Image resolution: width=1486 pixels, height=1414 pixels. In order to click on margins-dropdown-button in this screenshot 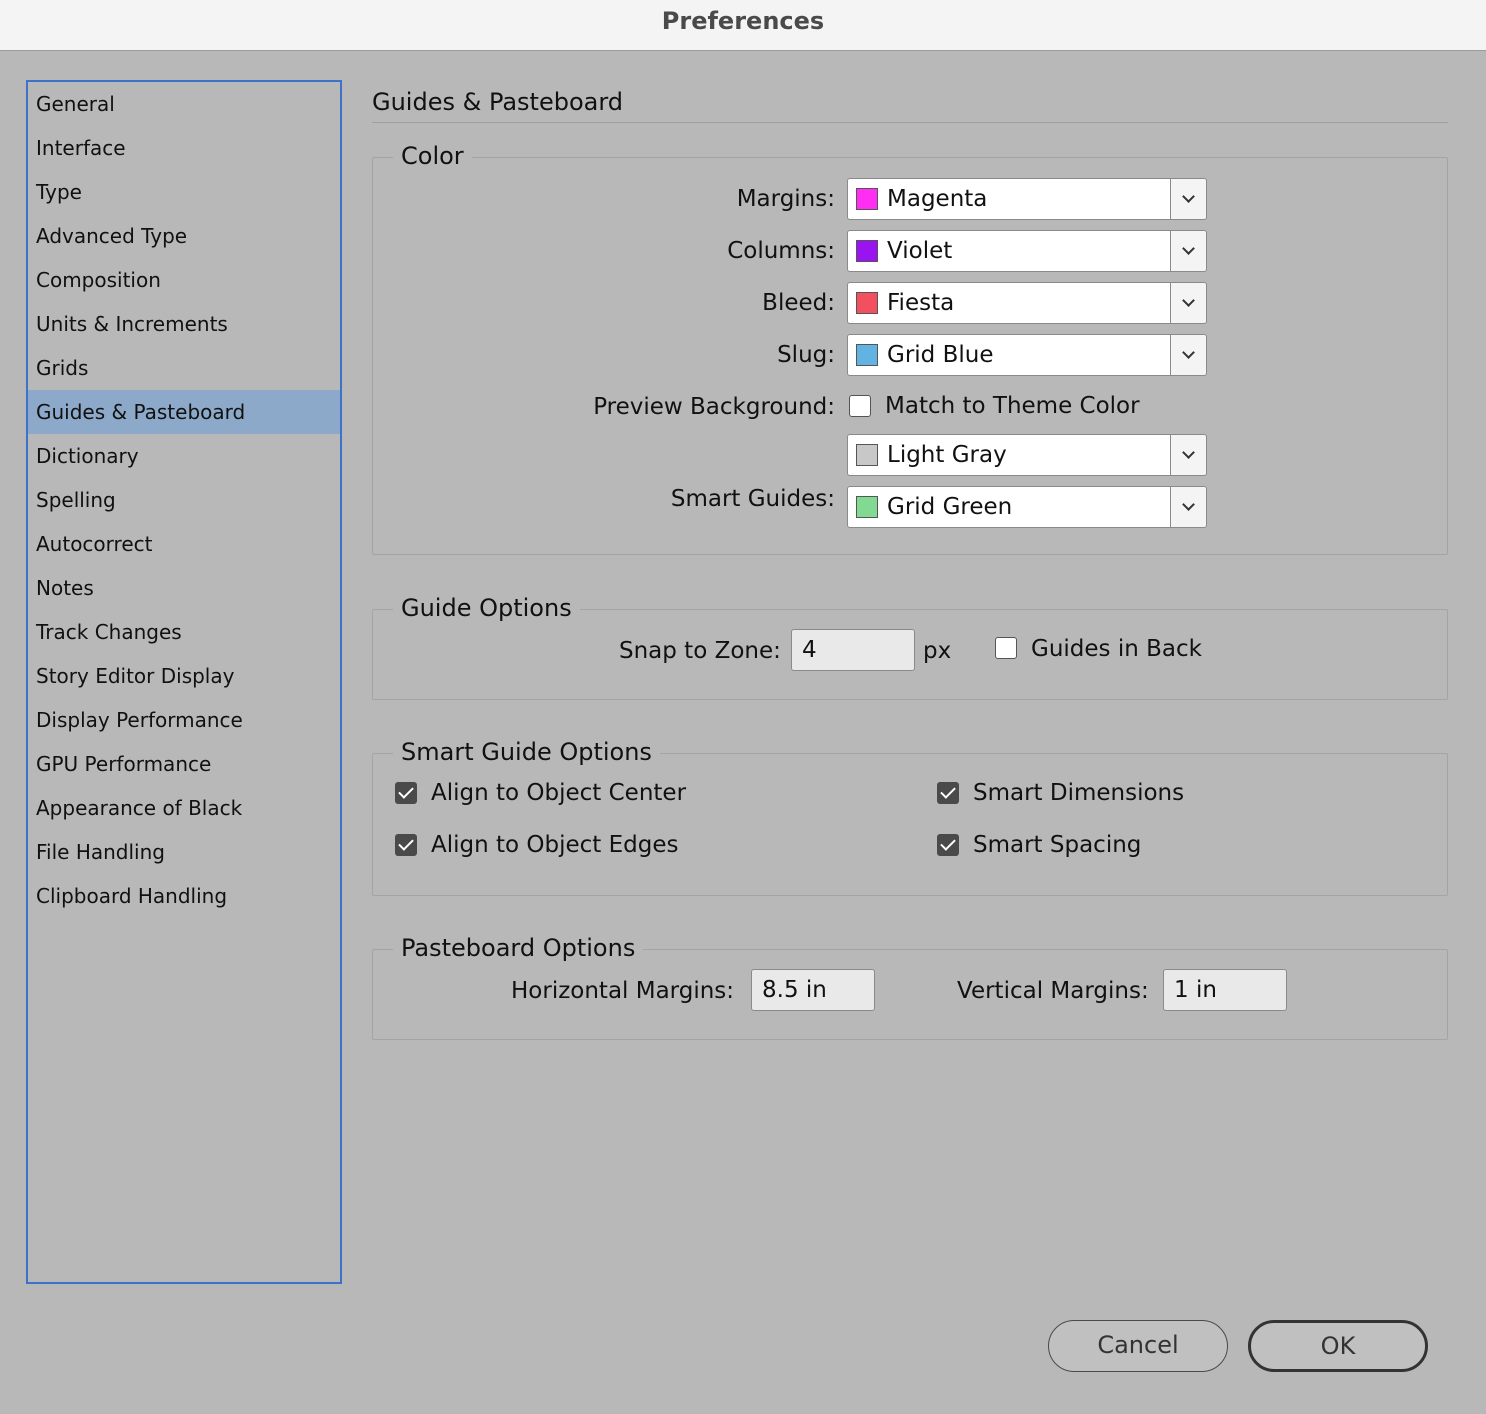, I will do `click(1188, 199)`.